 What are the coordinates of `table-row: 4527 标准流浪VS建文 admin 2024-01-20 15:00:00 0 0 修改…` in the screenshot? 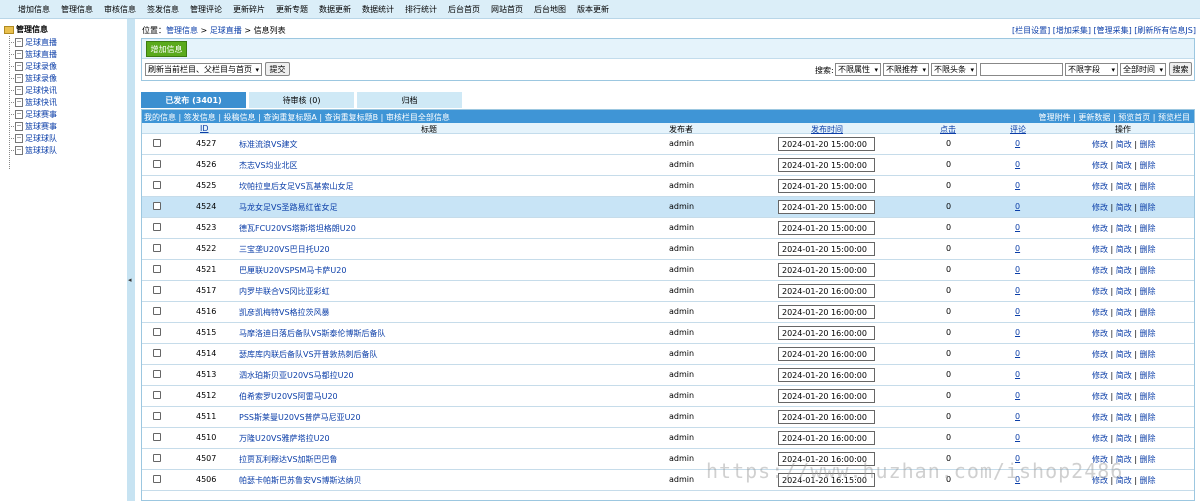 It's located at (668, 144).